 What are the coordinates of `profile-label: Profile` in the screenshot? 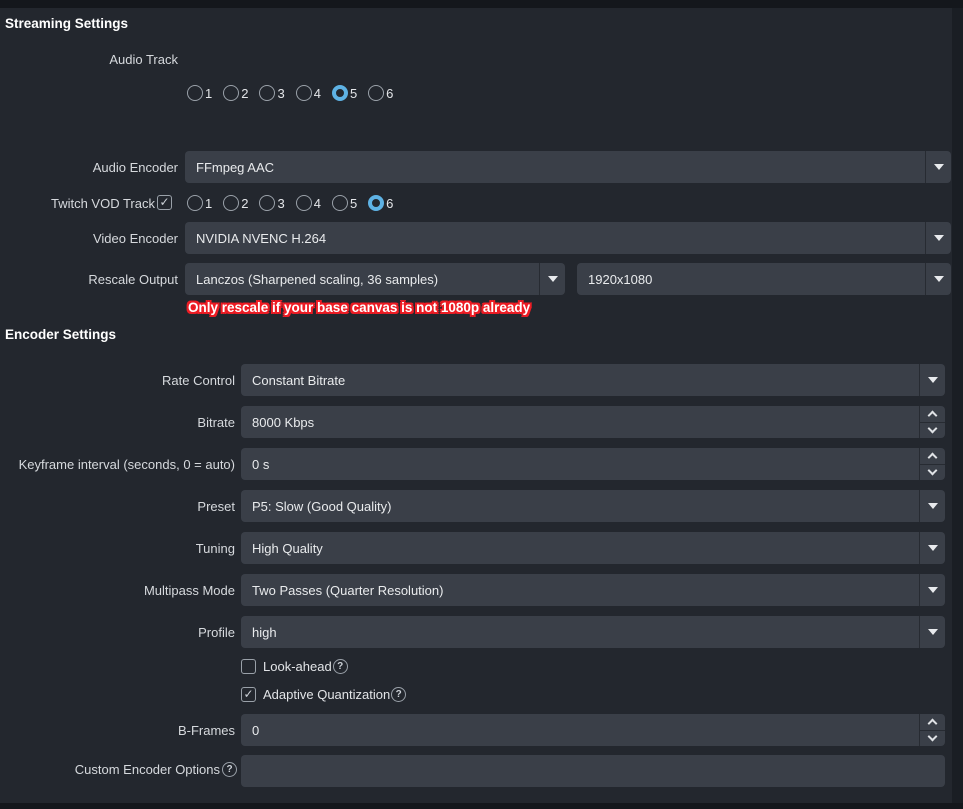 It's located at (216, 632).